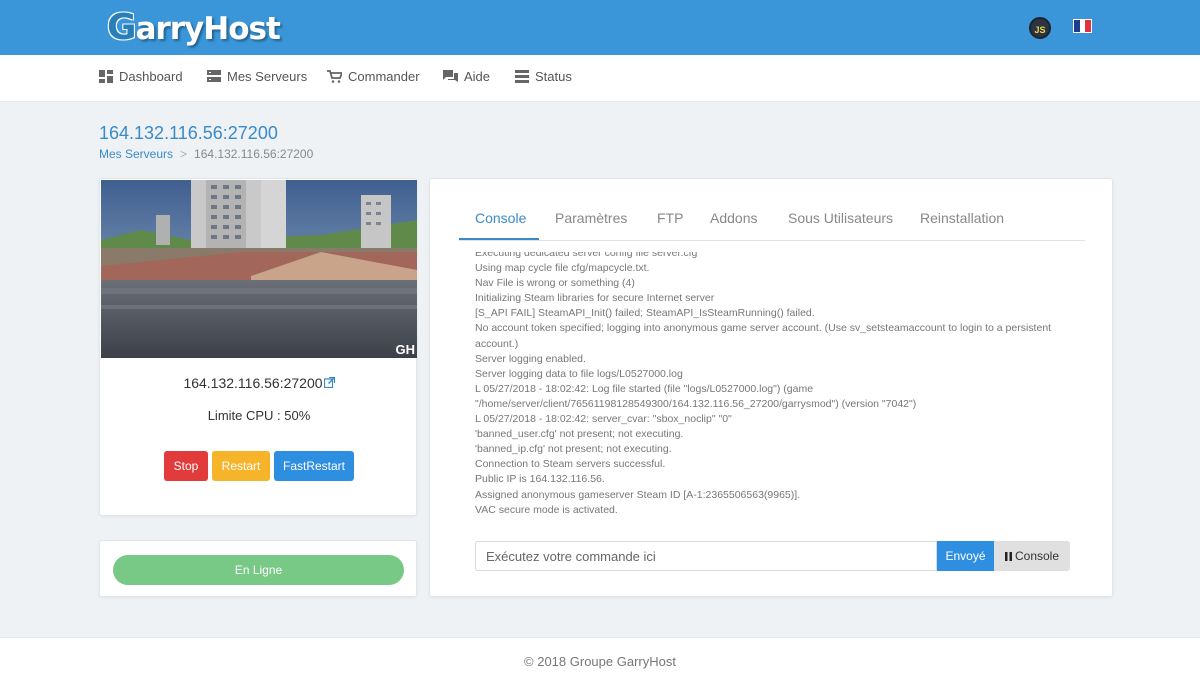 Image resolution: width=1200 pixels, height=683 pixels. I want to click on server-address-row: 164.132.116.56:27200, so click(259, 383).